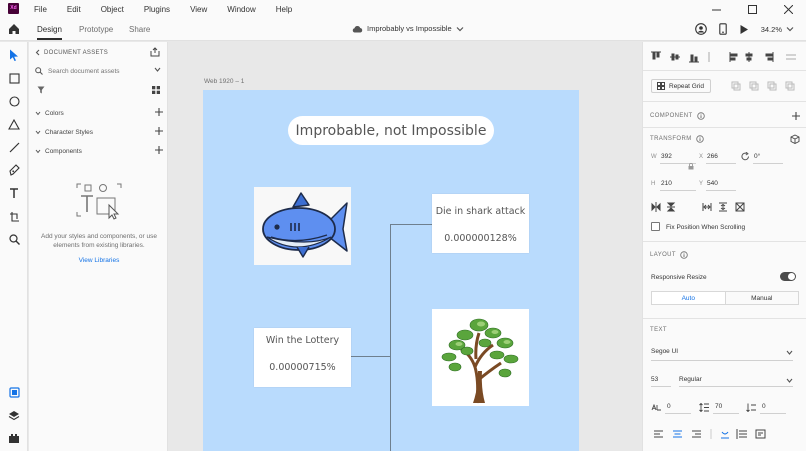  I want to click on grid-view-icon, so click(156, 90).